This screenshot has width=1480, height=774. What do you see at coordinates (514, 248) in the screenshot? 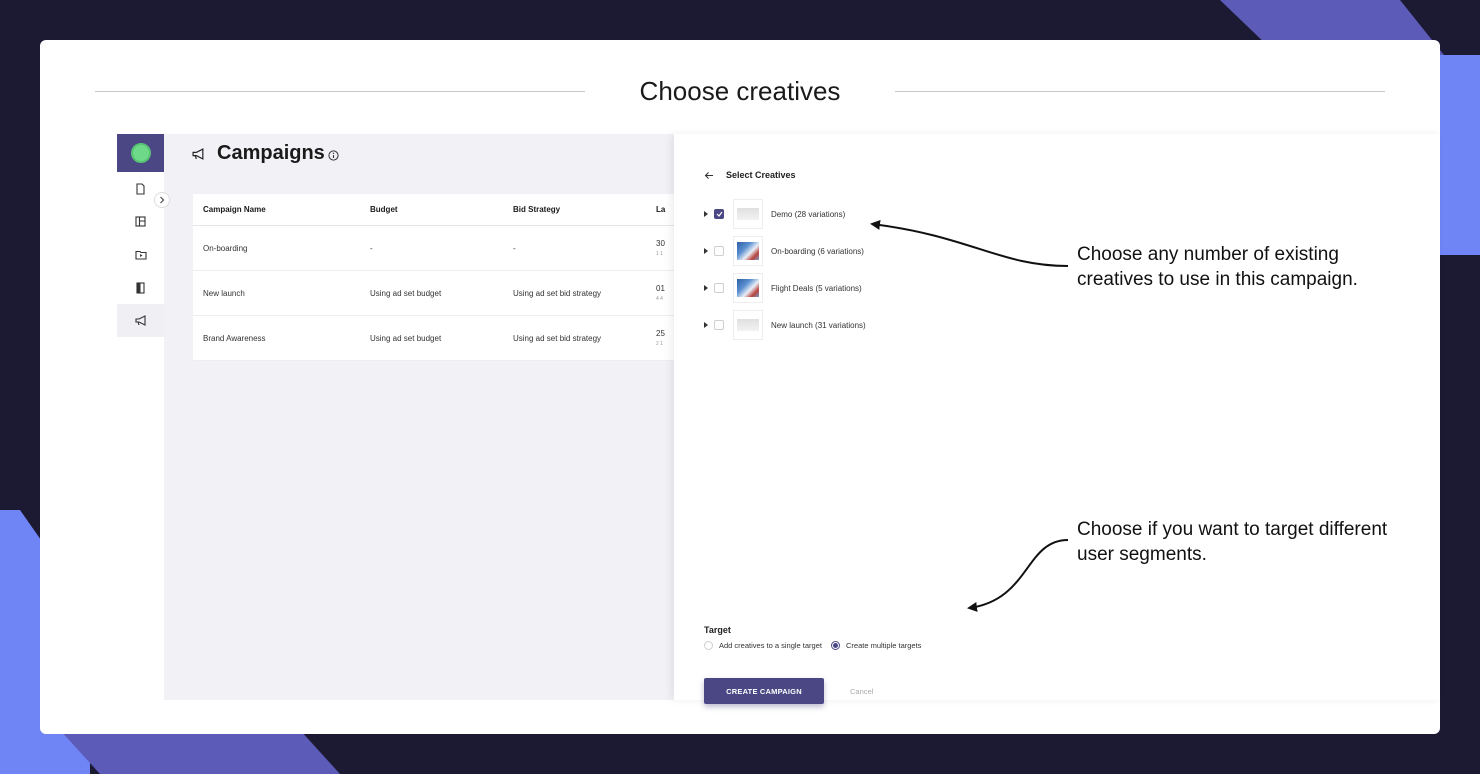
I see `campaign-bid-strategy: -` at bounding box center [514, 248].